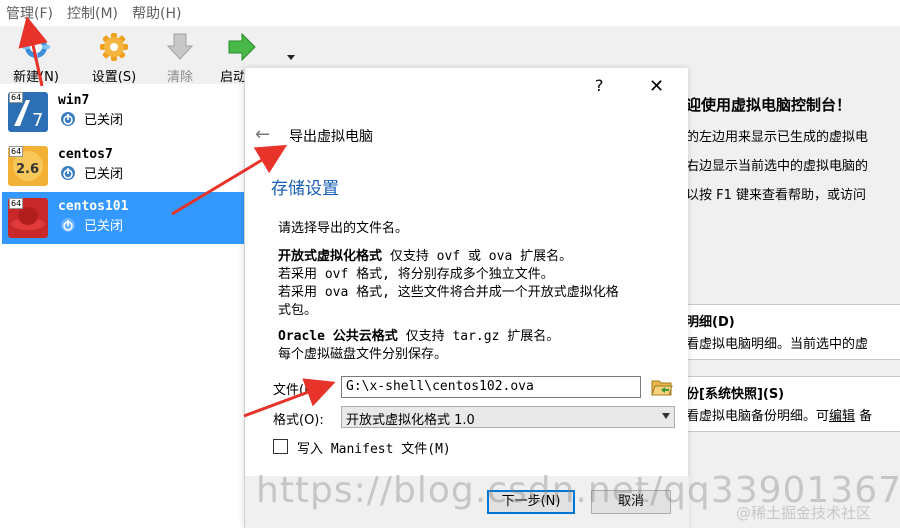 Image resolution: width=900 pixels, height=528 pixels. Describe the element at coordinates (656, 86) in the screenshot. I see `close-button: ✕` at that location.